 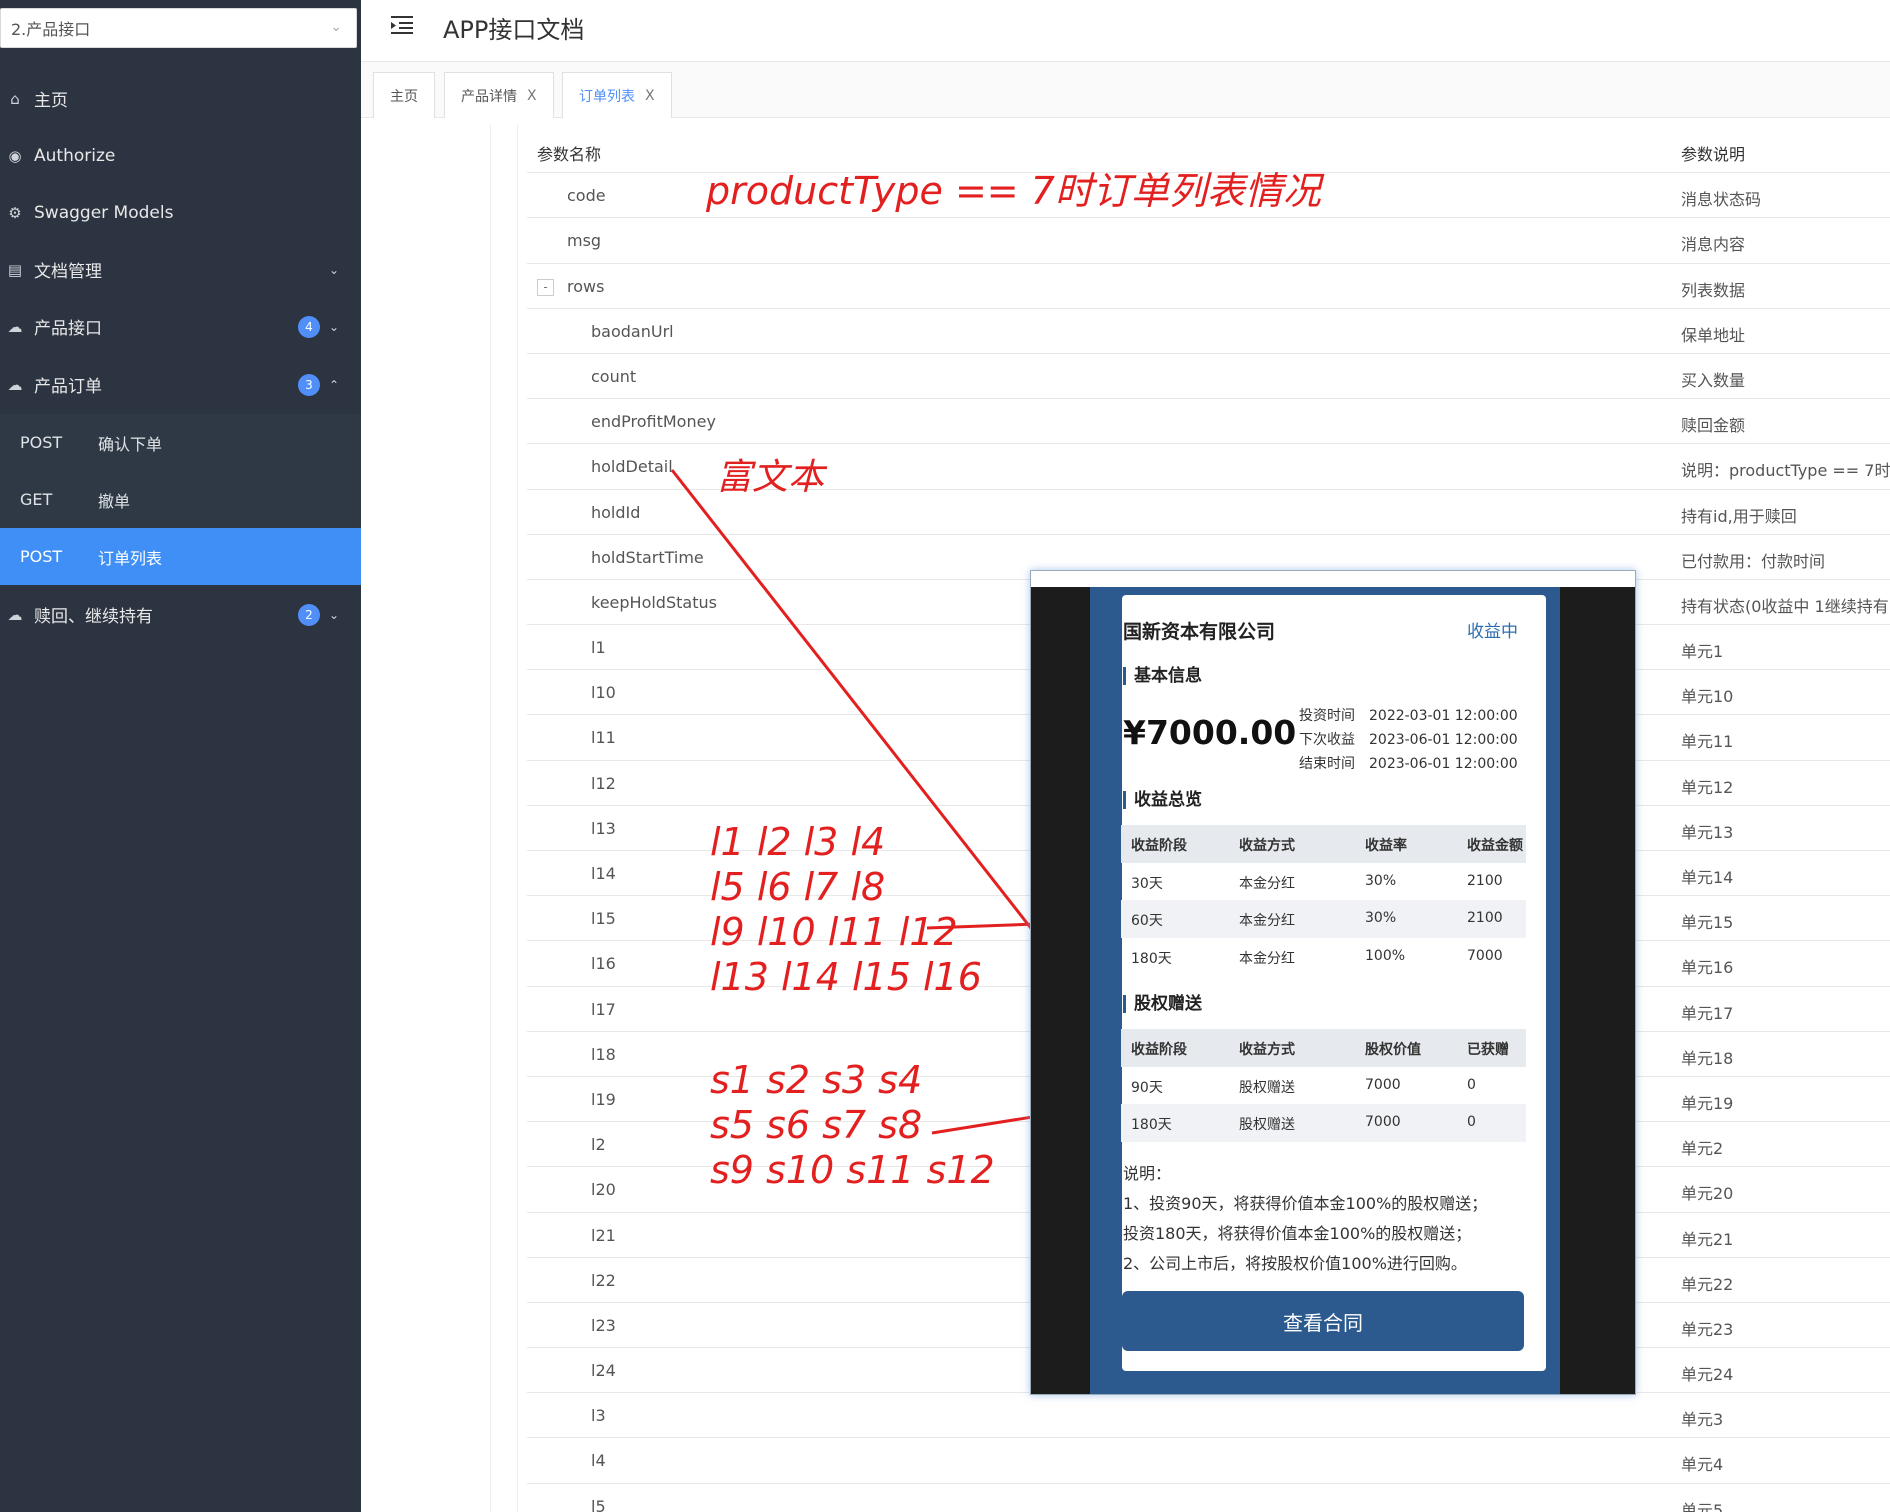 What do you see at coordinates (834, 932) in the screenshot?
I see `annotation-l-line: l9 l10 l11 l12` at bounding box center [834, 932].